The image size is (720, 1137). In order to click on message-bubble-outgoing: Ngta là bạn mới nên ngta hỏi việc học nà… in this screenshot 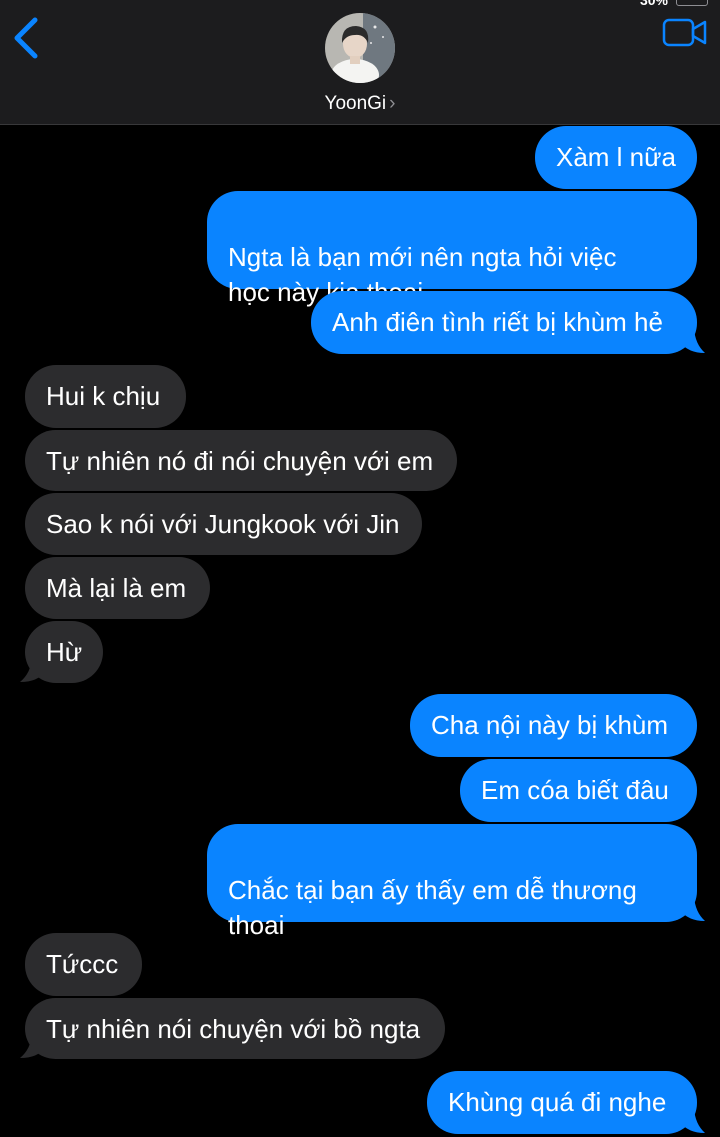, I will do `click(452, 249)`.